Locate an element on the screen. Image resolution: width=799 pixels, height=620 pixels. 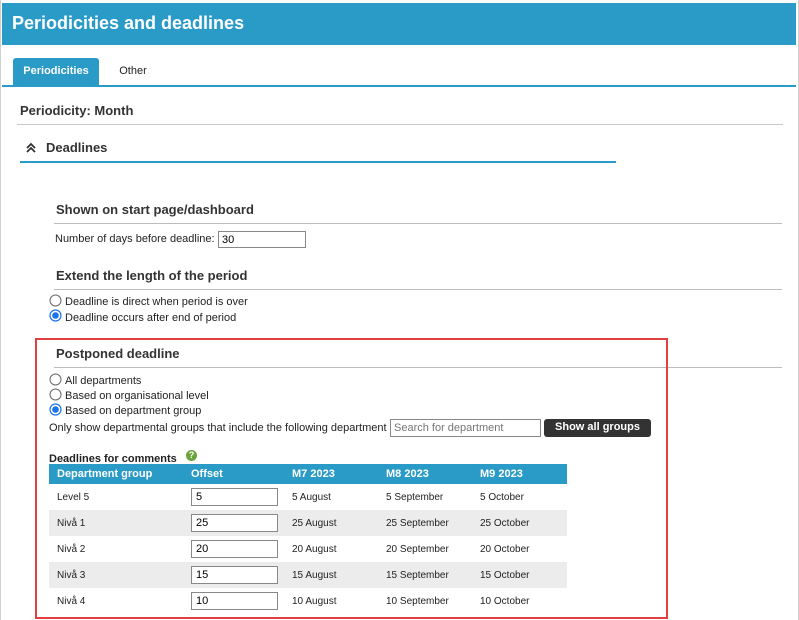
date-cell: 10 August is located at coordinates (314, 601).